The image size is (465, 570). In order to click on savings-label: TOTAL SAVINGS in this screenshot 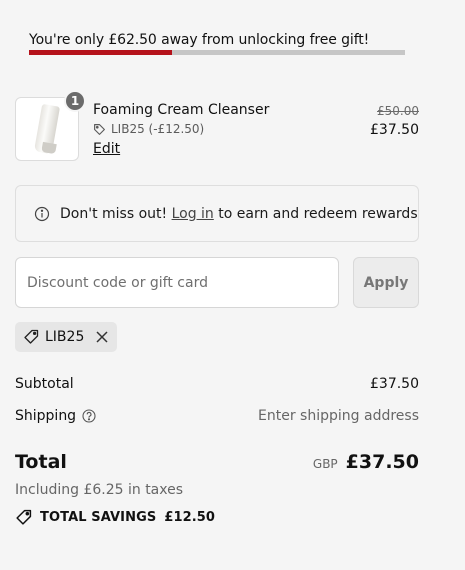, I will do `click(98, 517)`.